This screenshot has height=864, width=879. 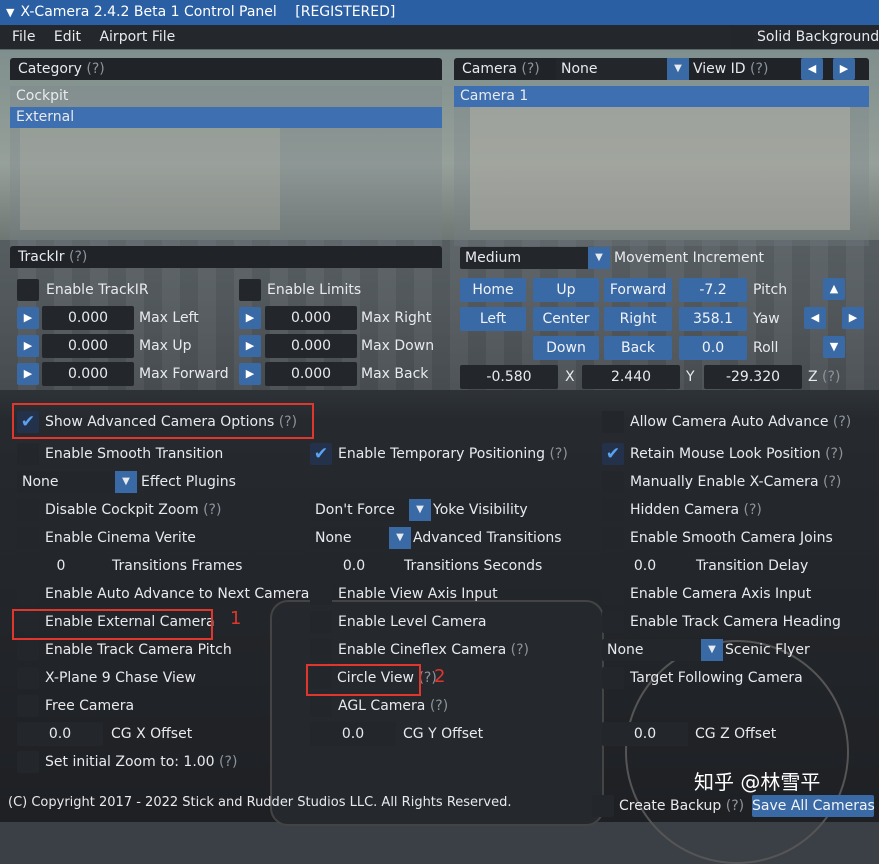 I want to click on z-position-field: -29.320, so click(x=753, y=377).